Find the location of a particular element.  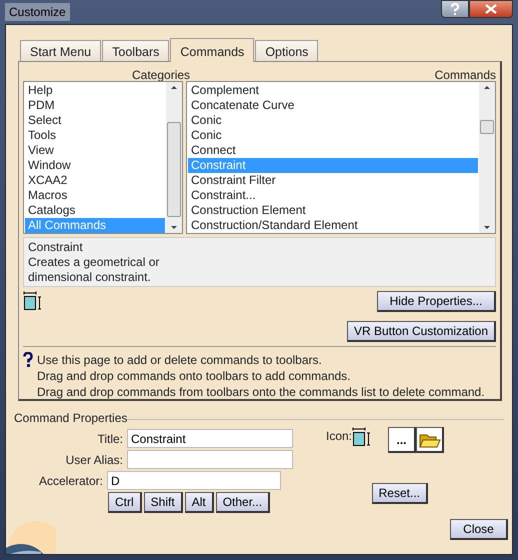

icon-label: Icon: is located at coordinates (339, 436).